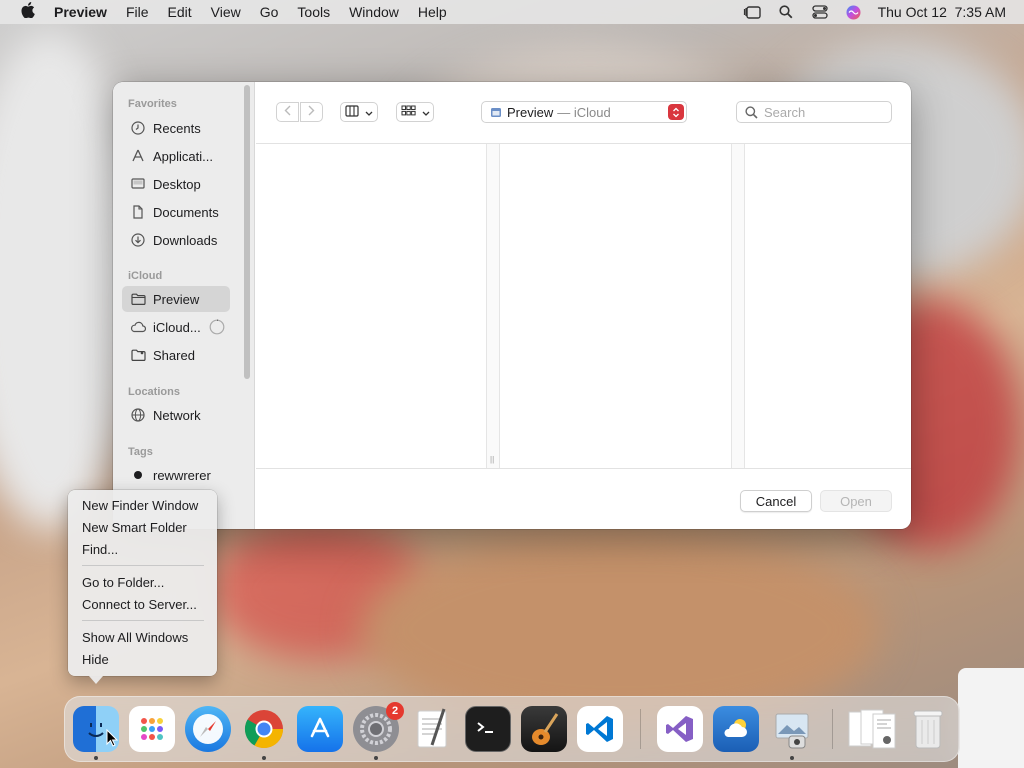 This screenshot has width=1024, height=768. I want to click on stack-icon, so click(872, 729).